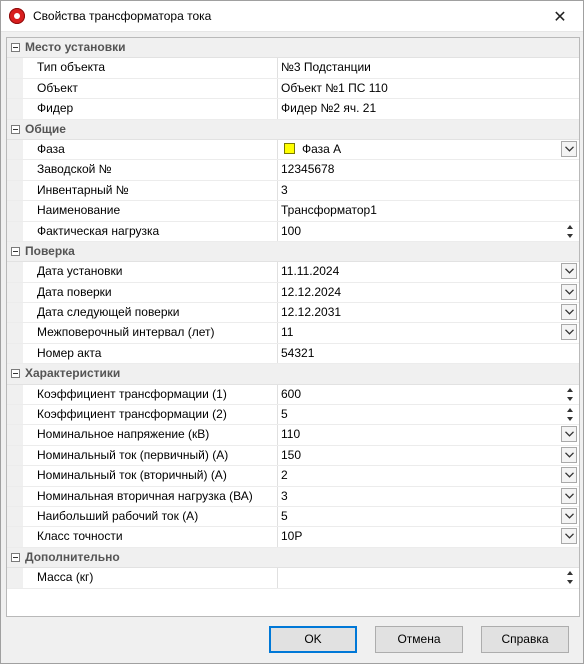 This screenshot has width=584, height=664. What do you see at coordinates (428, 231) in the screenshot?
I see `property-value: 100` at bounding box center [428, 231].